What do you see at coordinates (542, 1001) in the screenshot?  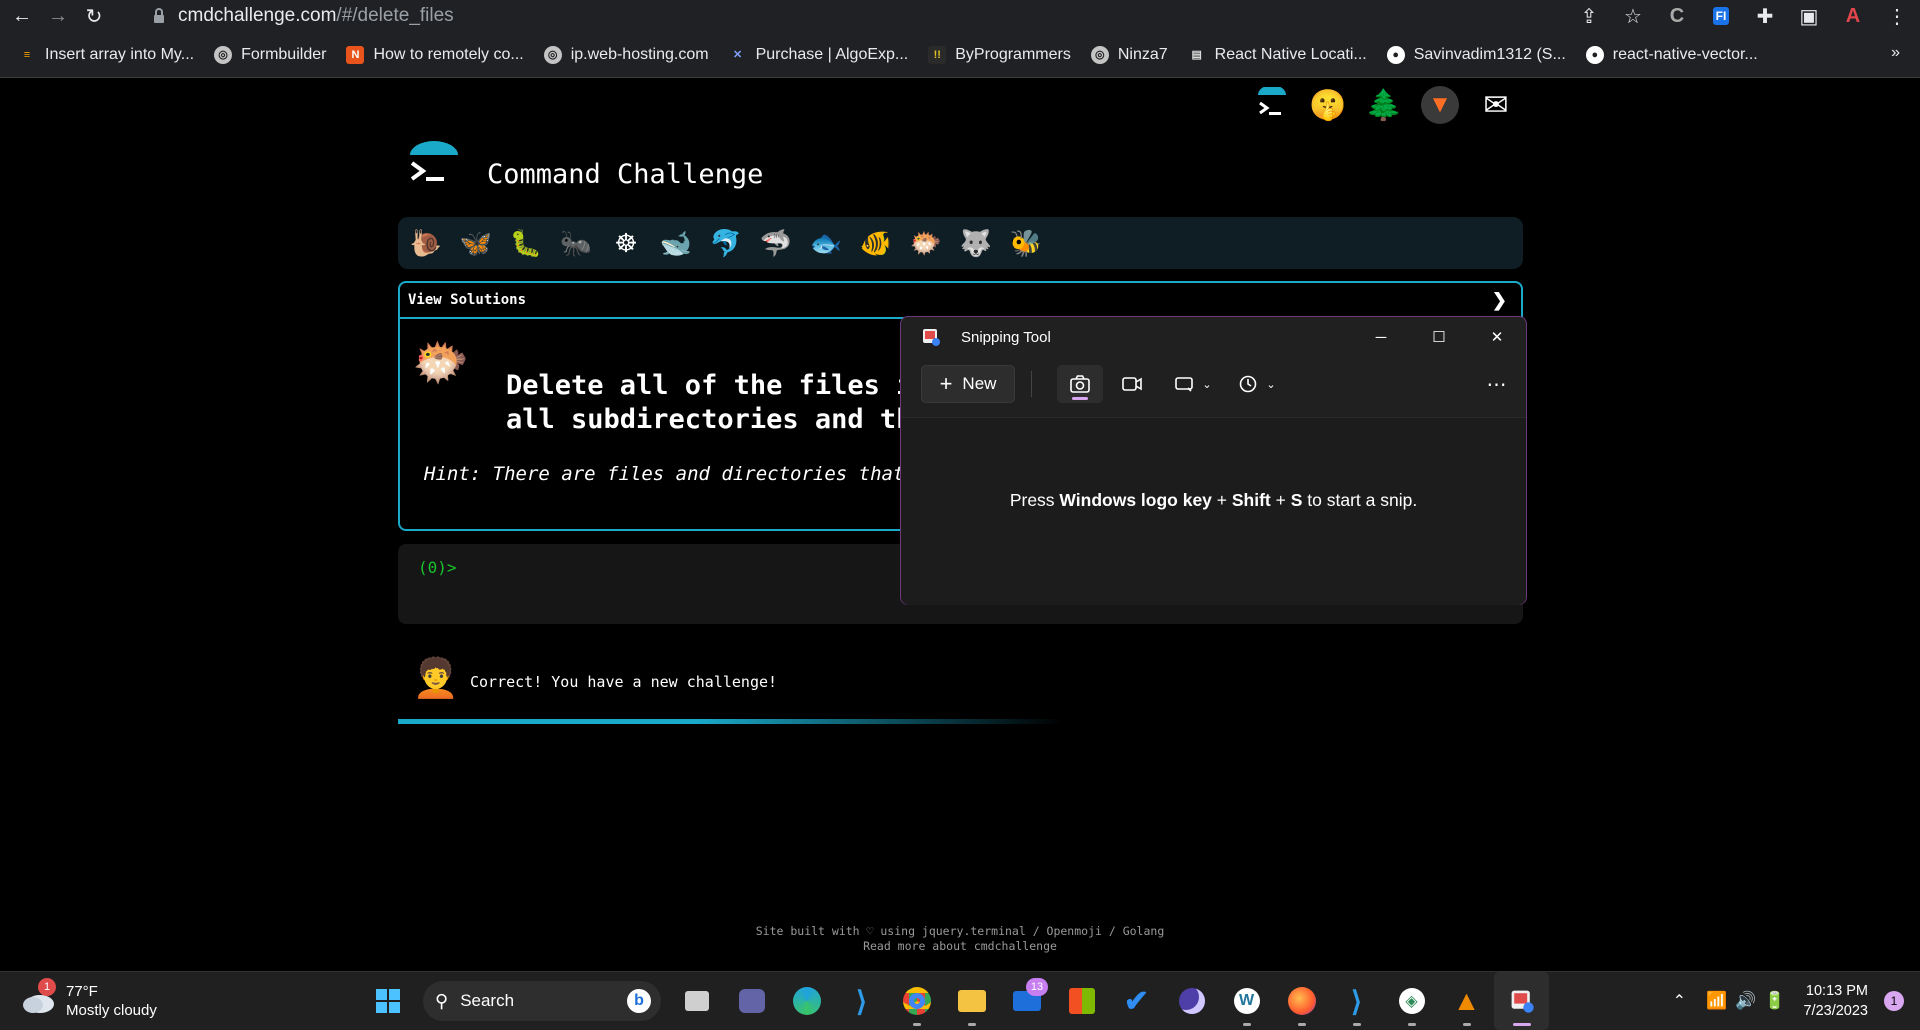 I see `taskbar-search: ⚲ Search b` at bounding box center [542, 1001].